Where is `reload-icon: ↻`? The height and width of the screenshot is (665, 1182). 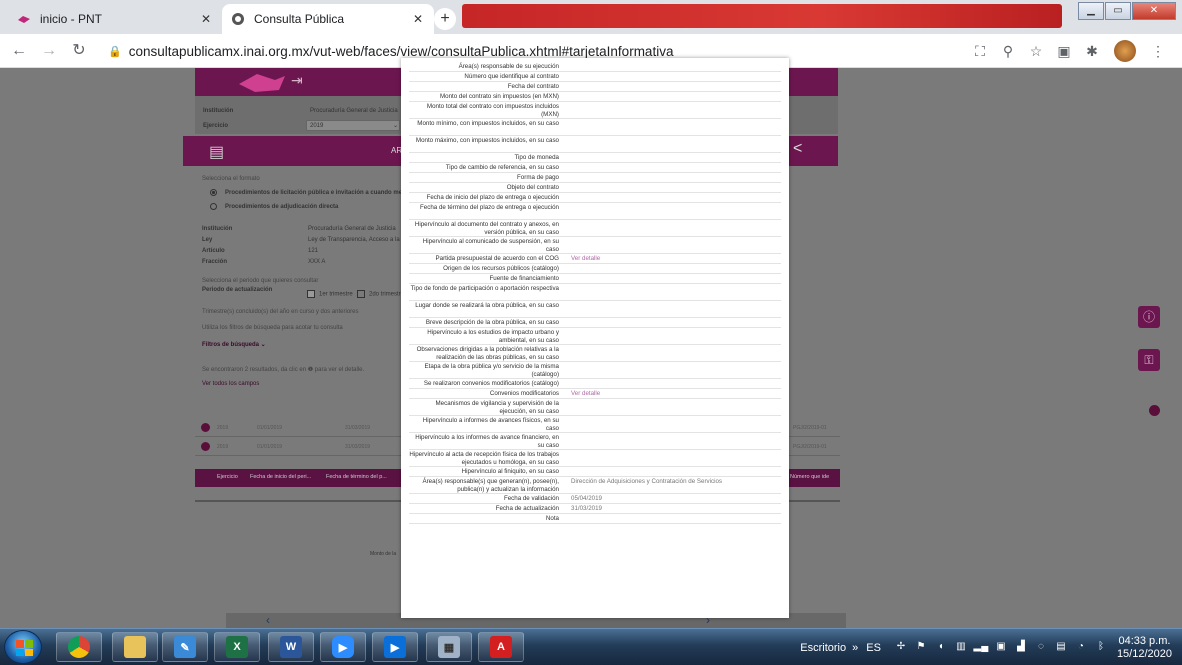 reload-icon: ↻ is located at coordinates (79, 51).